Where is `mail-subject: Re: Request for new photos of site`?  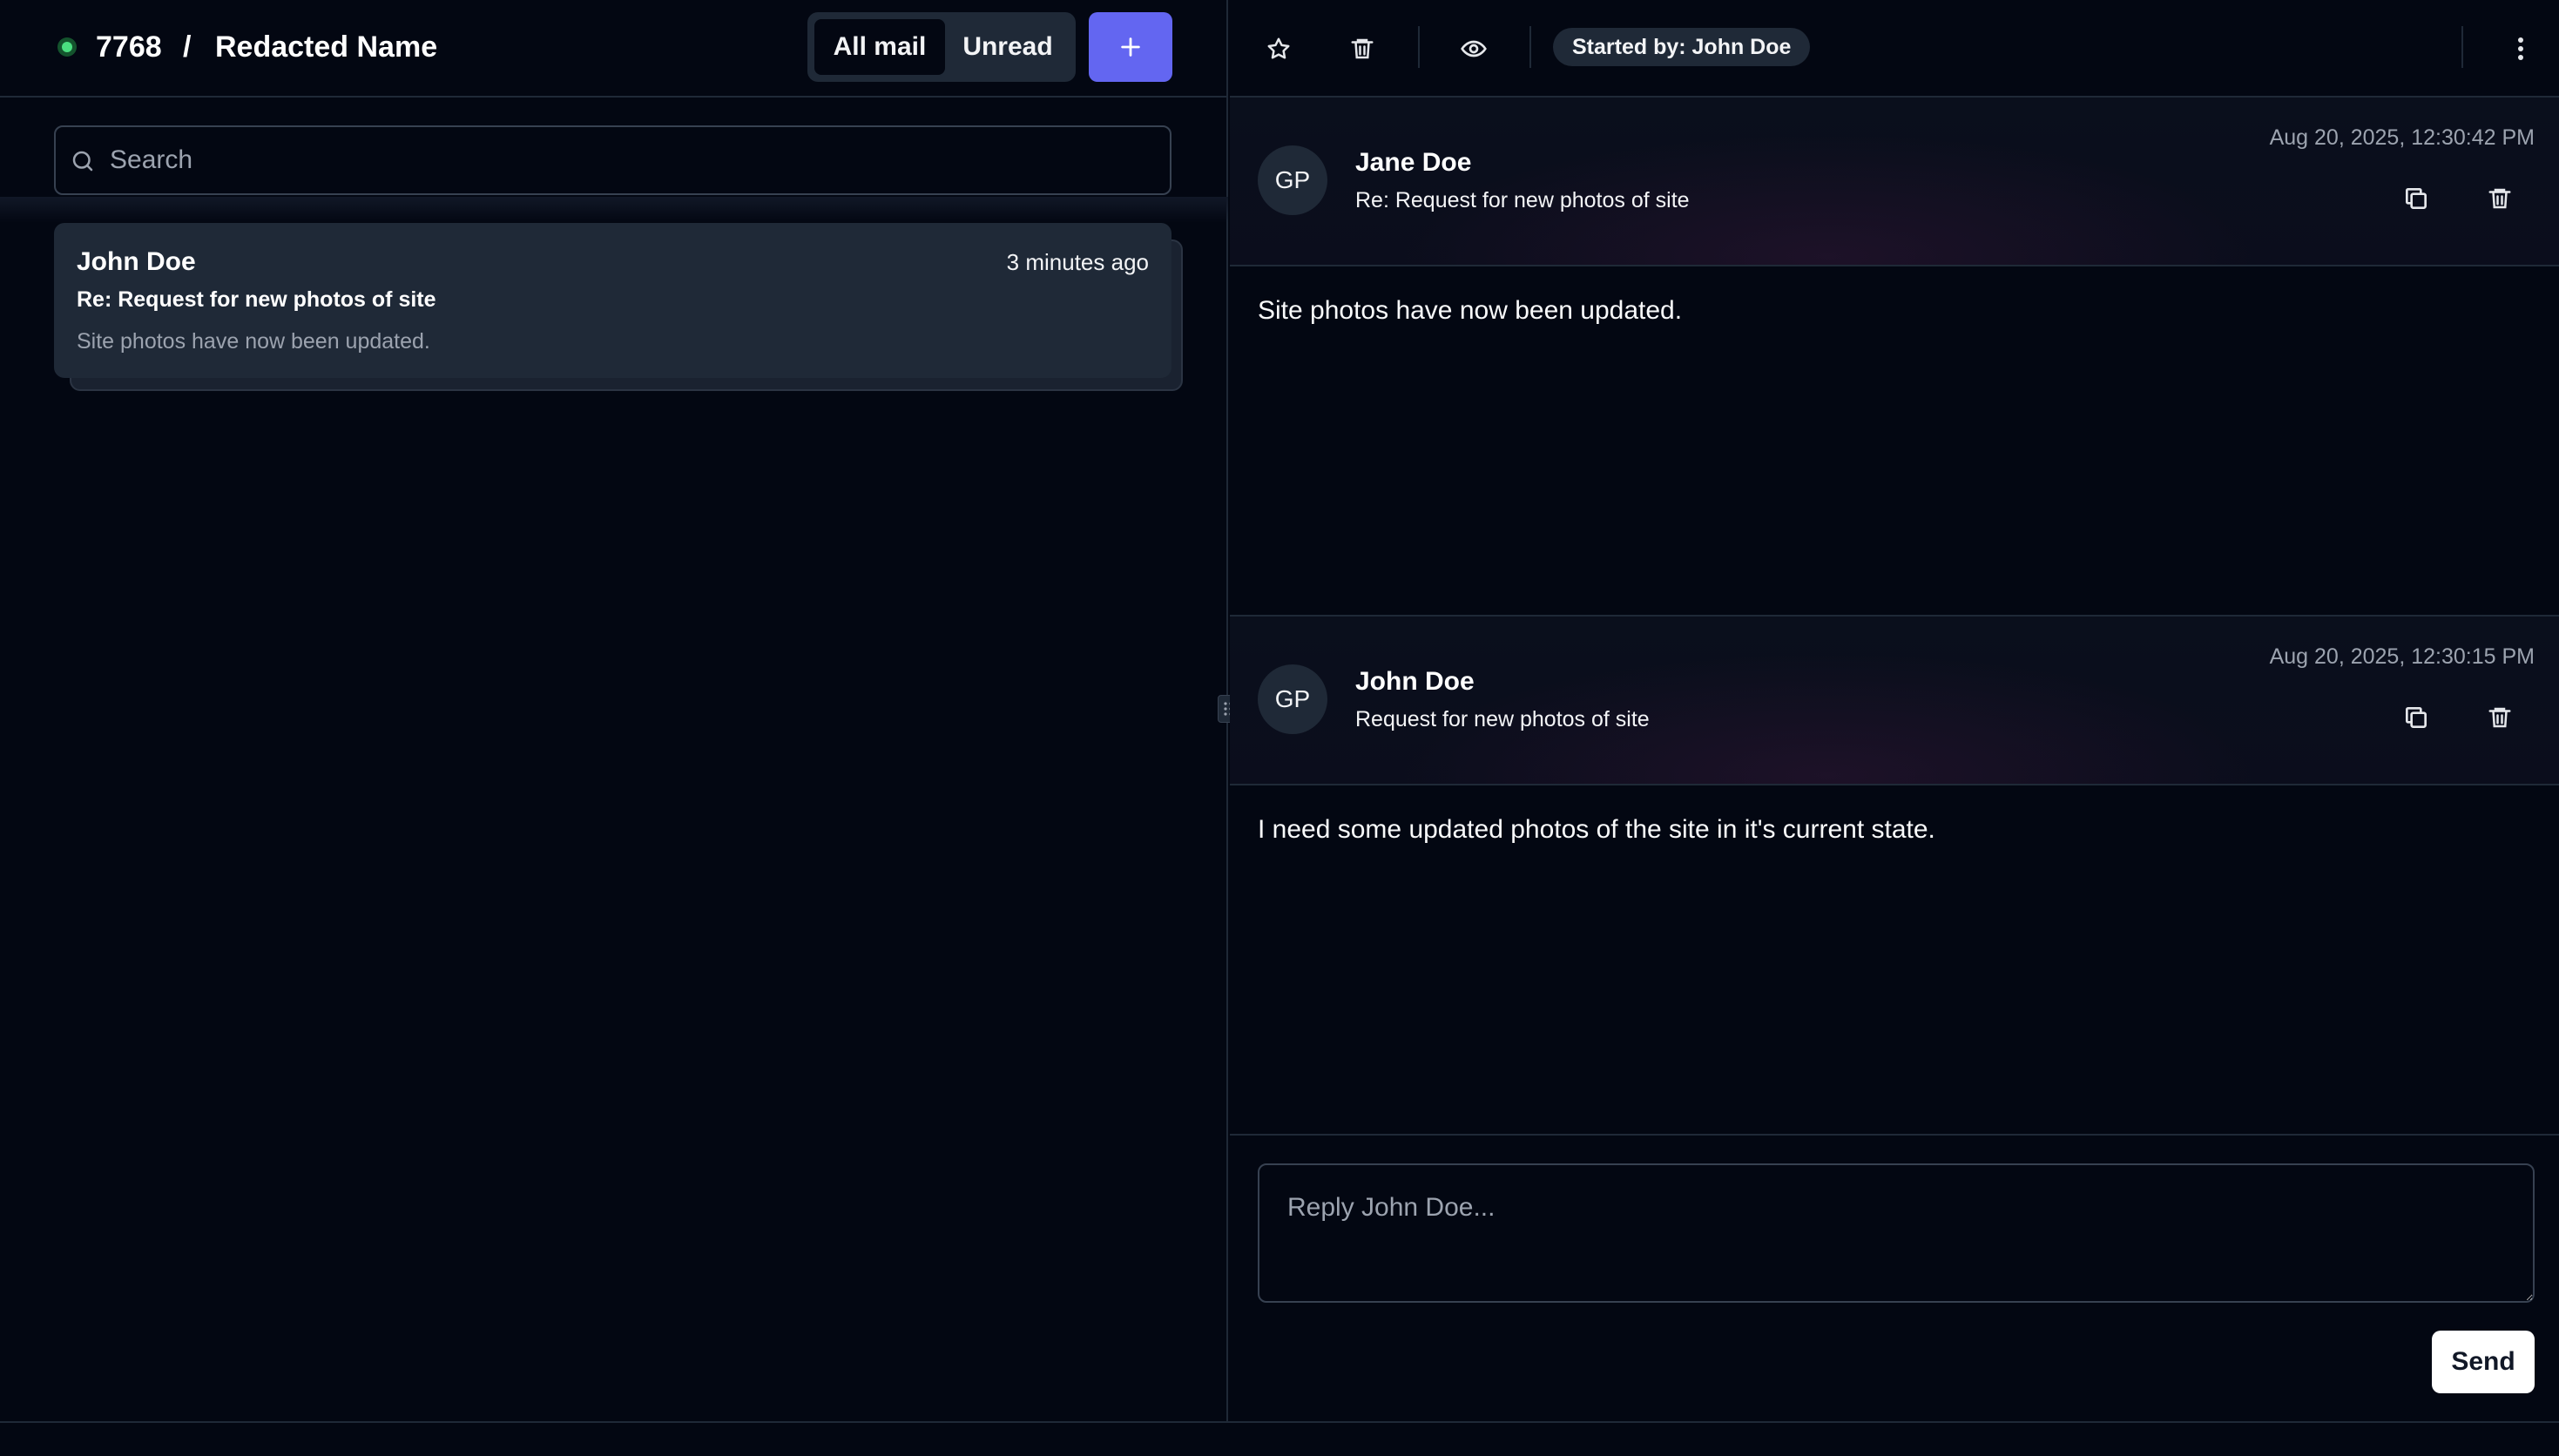 mail-subject: Re: Request for new photos of site is located at coordinates (256, 299).